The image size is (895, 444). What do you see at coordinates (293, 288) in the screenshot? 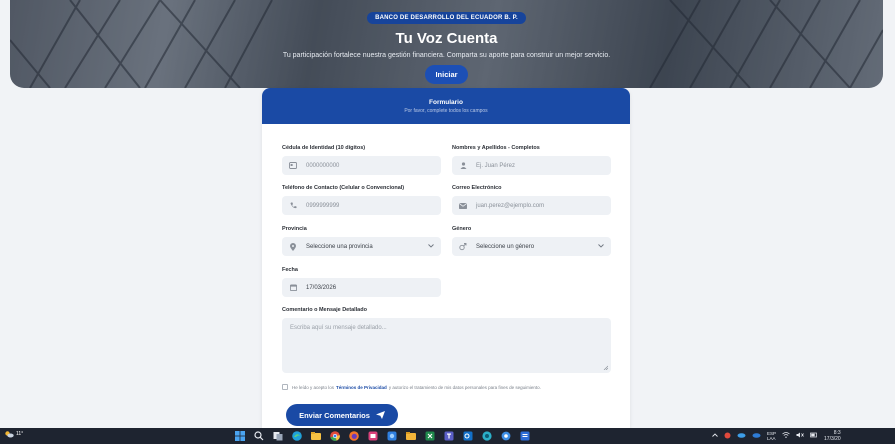
I see `calendar-icon` at bounding box center [293, 288].